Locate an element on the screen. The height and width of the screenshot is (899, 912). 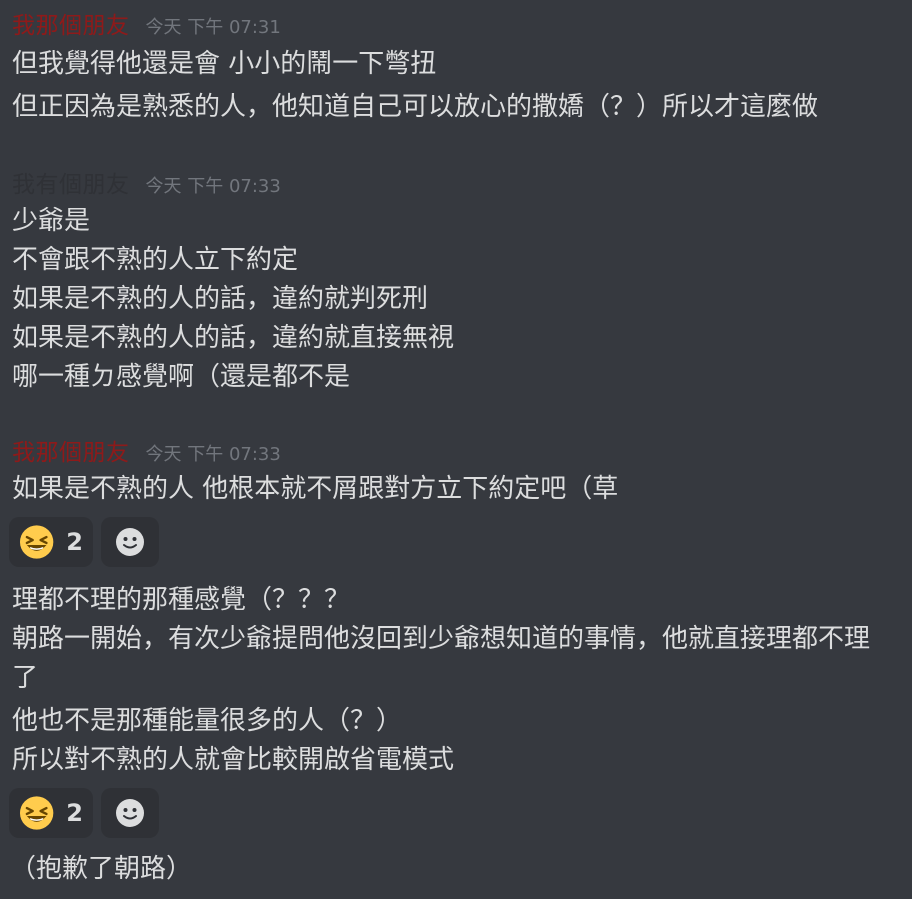
message-text: 但正因為是熟悉的人，他知道自己可以放心的撒嬌（？）所以才這麼做 is located at coordinates (415, 107).